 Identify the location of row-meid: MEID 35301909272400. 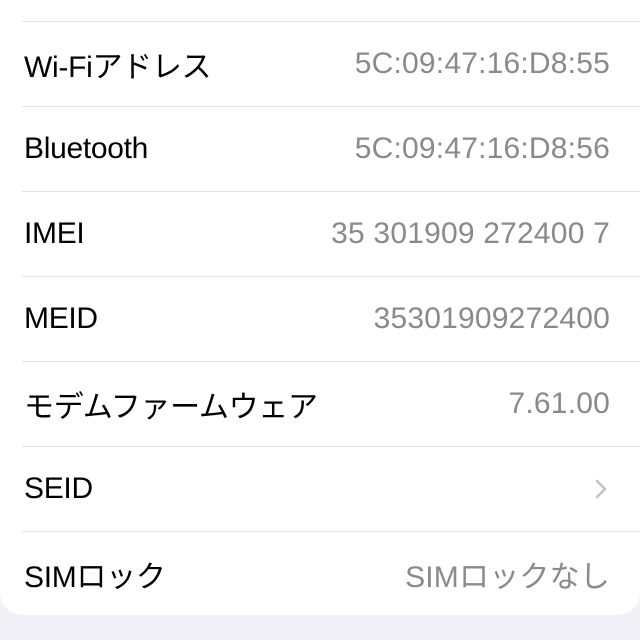
(320, 318).